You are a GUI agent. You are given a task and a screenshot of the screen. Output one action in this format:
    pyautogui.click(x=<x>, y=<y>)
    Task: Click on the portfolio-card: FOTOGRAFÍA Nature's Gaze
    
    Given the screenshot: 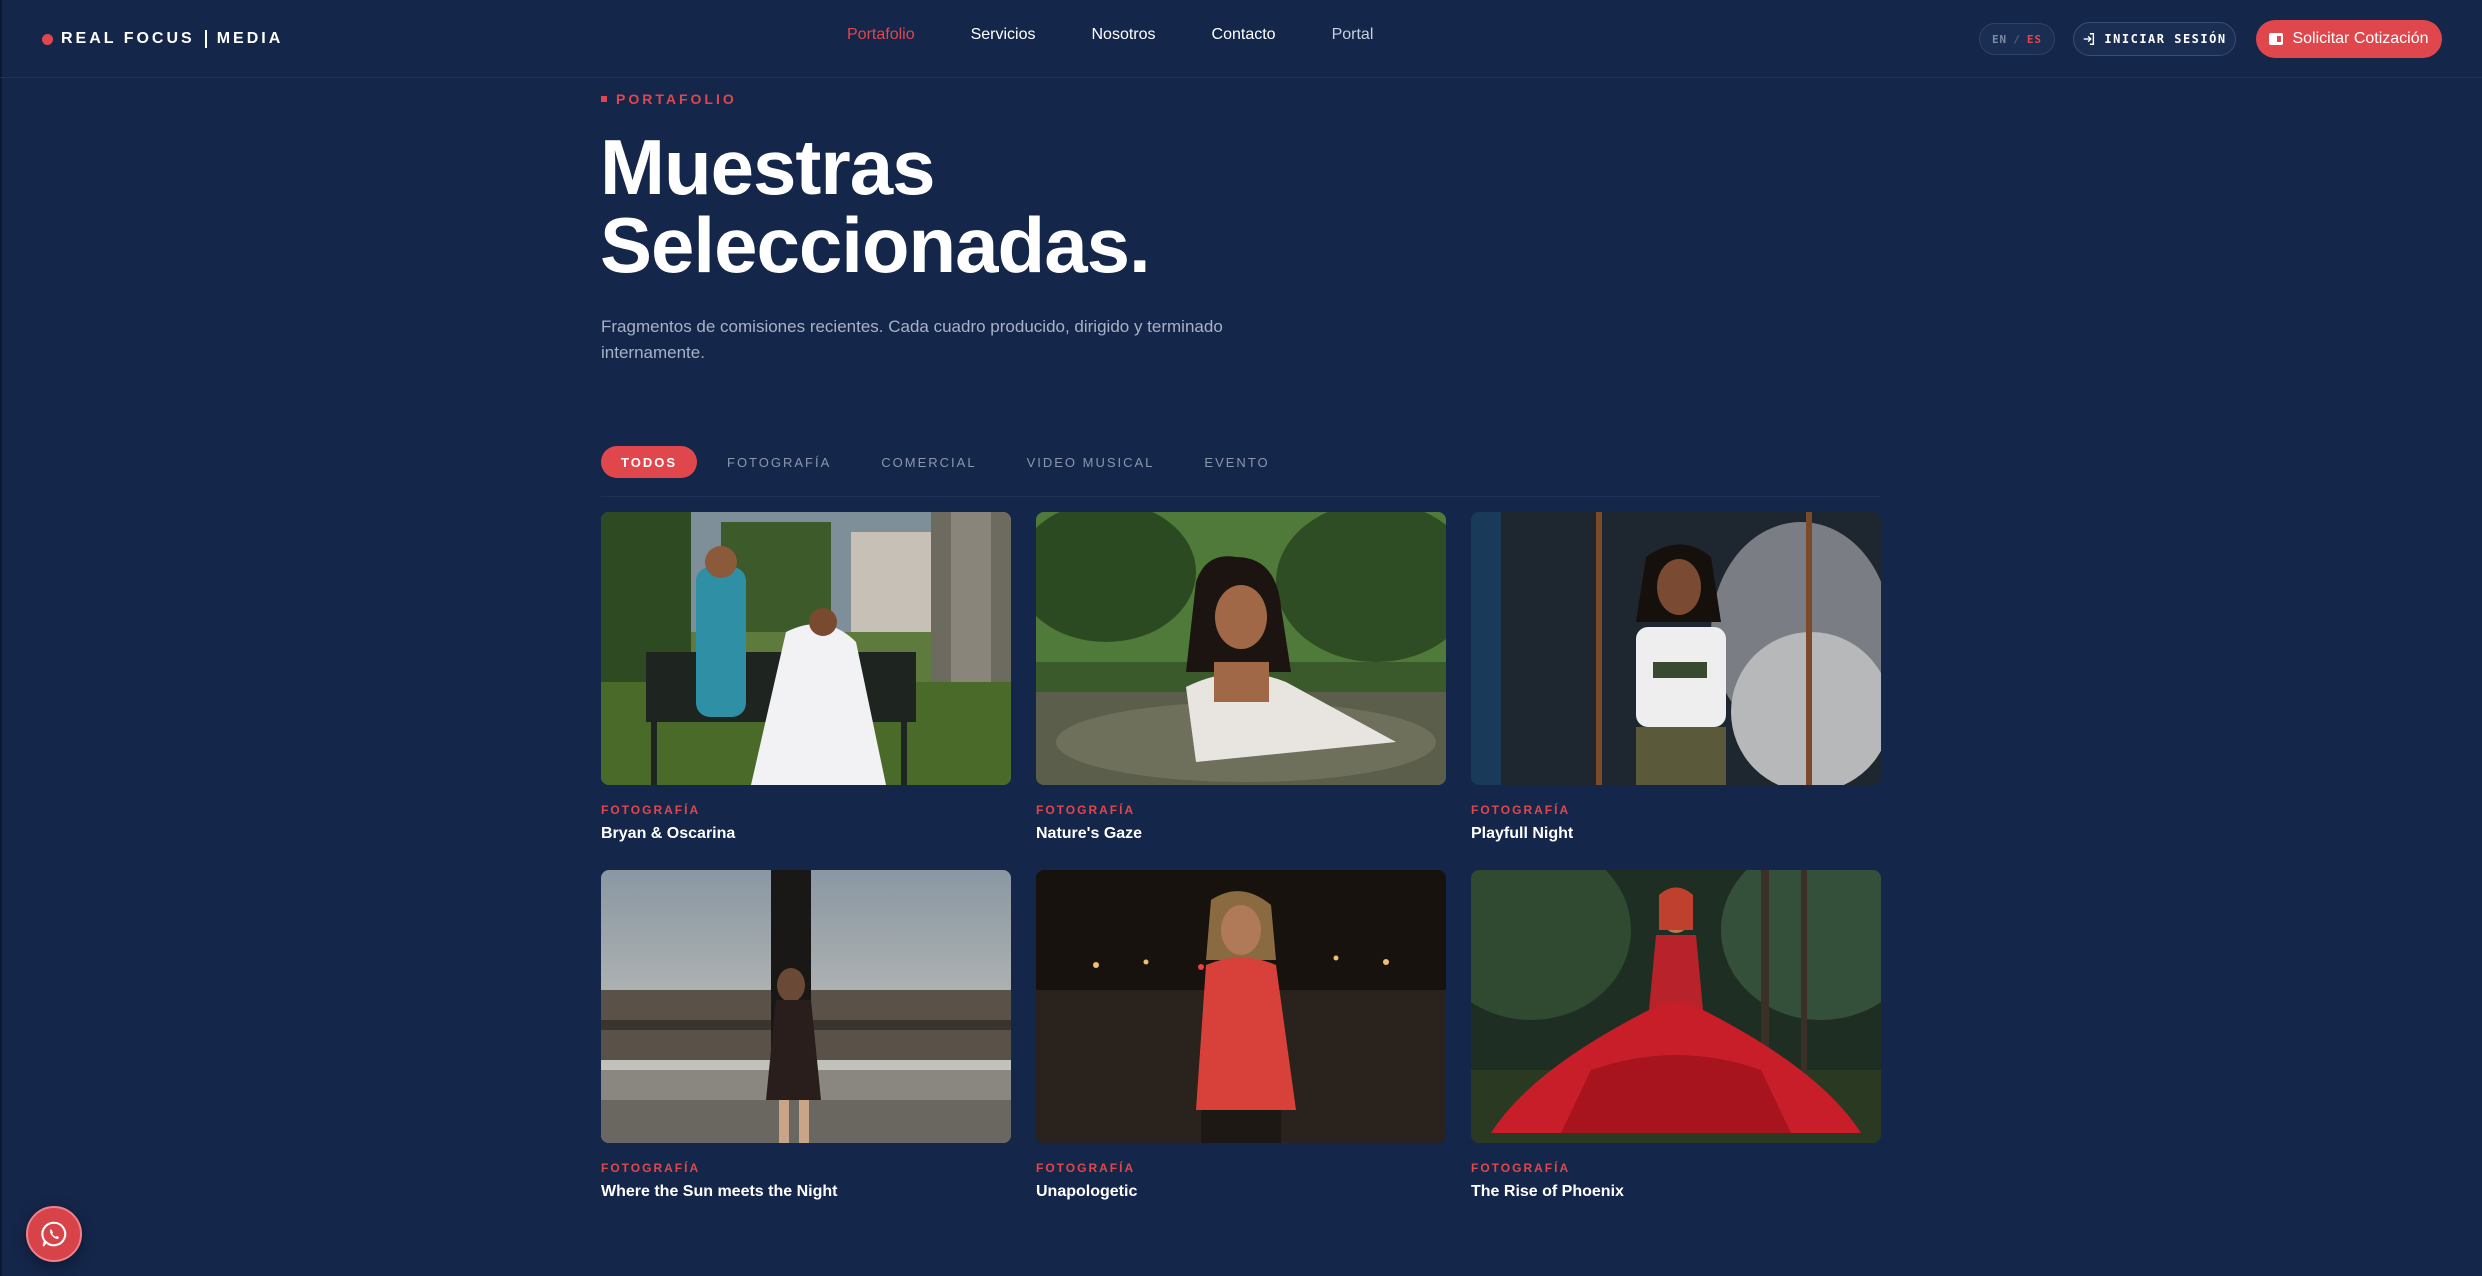 What is the action you would take?
    pyautogui.click(x=1241, y=677)
    